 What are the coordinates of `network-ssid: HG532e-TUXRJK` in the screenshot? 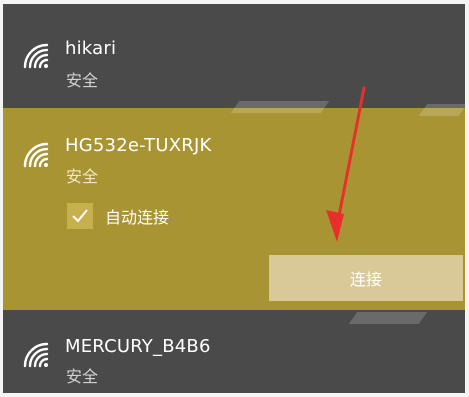 It's located at (138, 145).